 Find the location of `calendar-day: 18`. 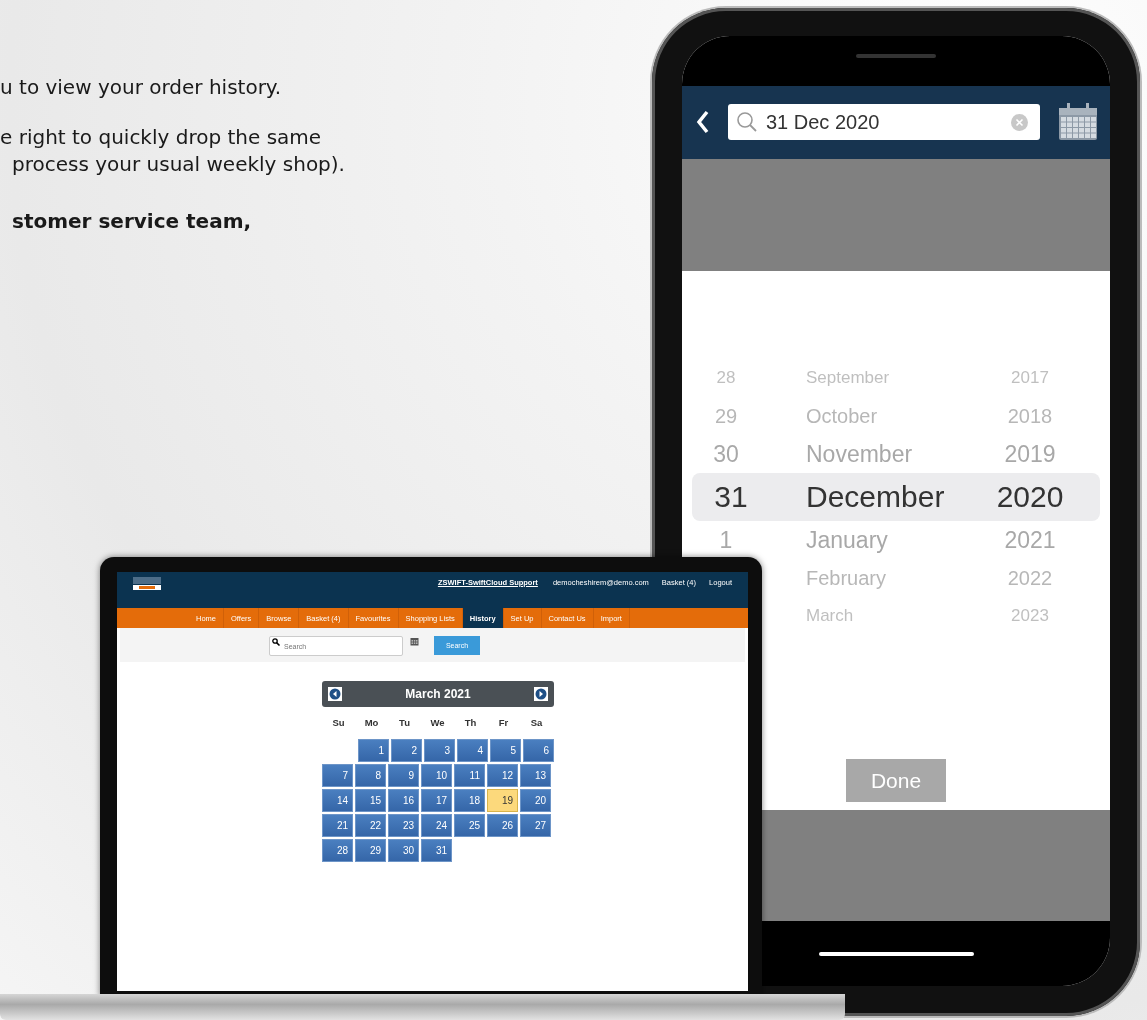

calendar-day: 18 is located at coordinates (469, 800).